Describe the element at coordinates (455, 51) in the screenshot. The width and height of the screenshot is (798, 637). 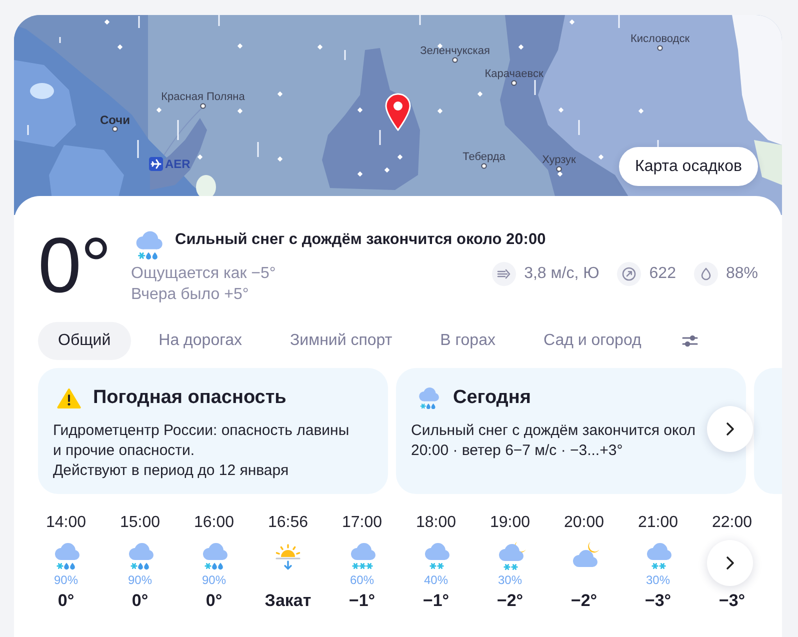
I see `map-place-label: Зеленчукская` at that location.